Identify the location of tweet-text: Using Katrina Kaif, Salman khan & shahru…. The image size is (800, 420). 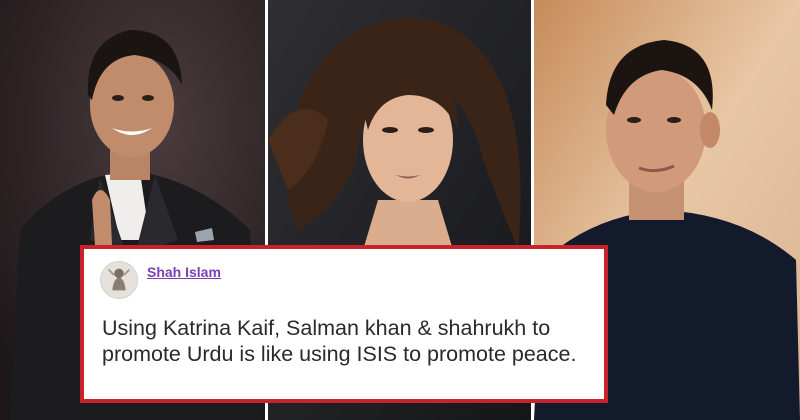
(339, 341).